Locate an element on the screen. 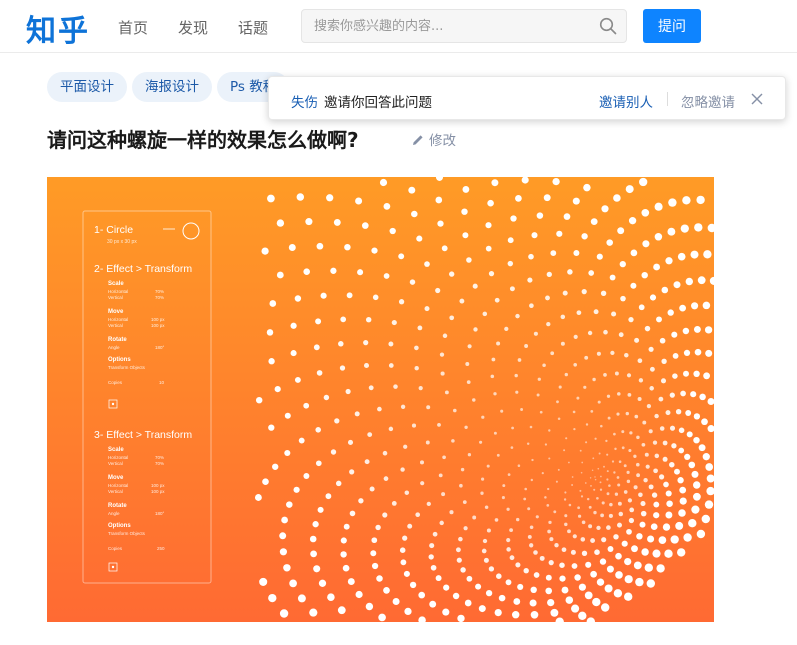 The height and width of the screenshot is (645, 797). close-icon is located at coordinates (757, 99).